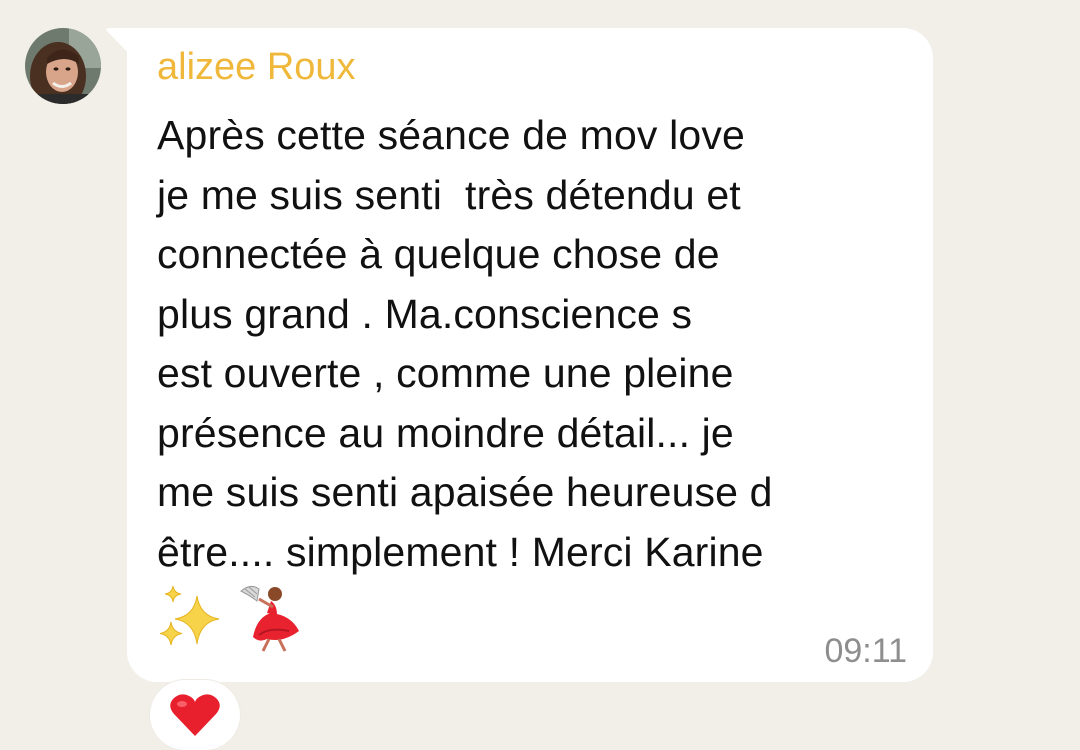  Describe the element at coordinates (269, 618) in the screenshot. I see `dancer-icon` at that location.